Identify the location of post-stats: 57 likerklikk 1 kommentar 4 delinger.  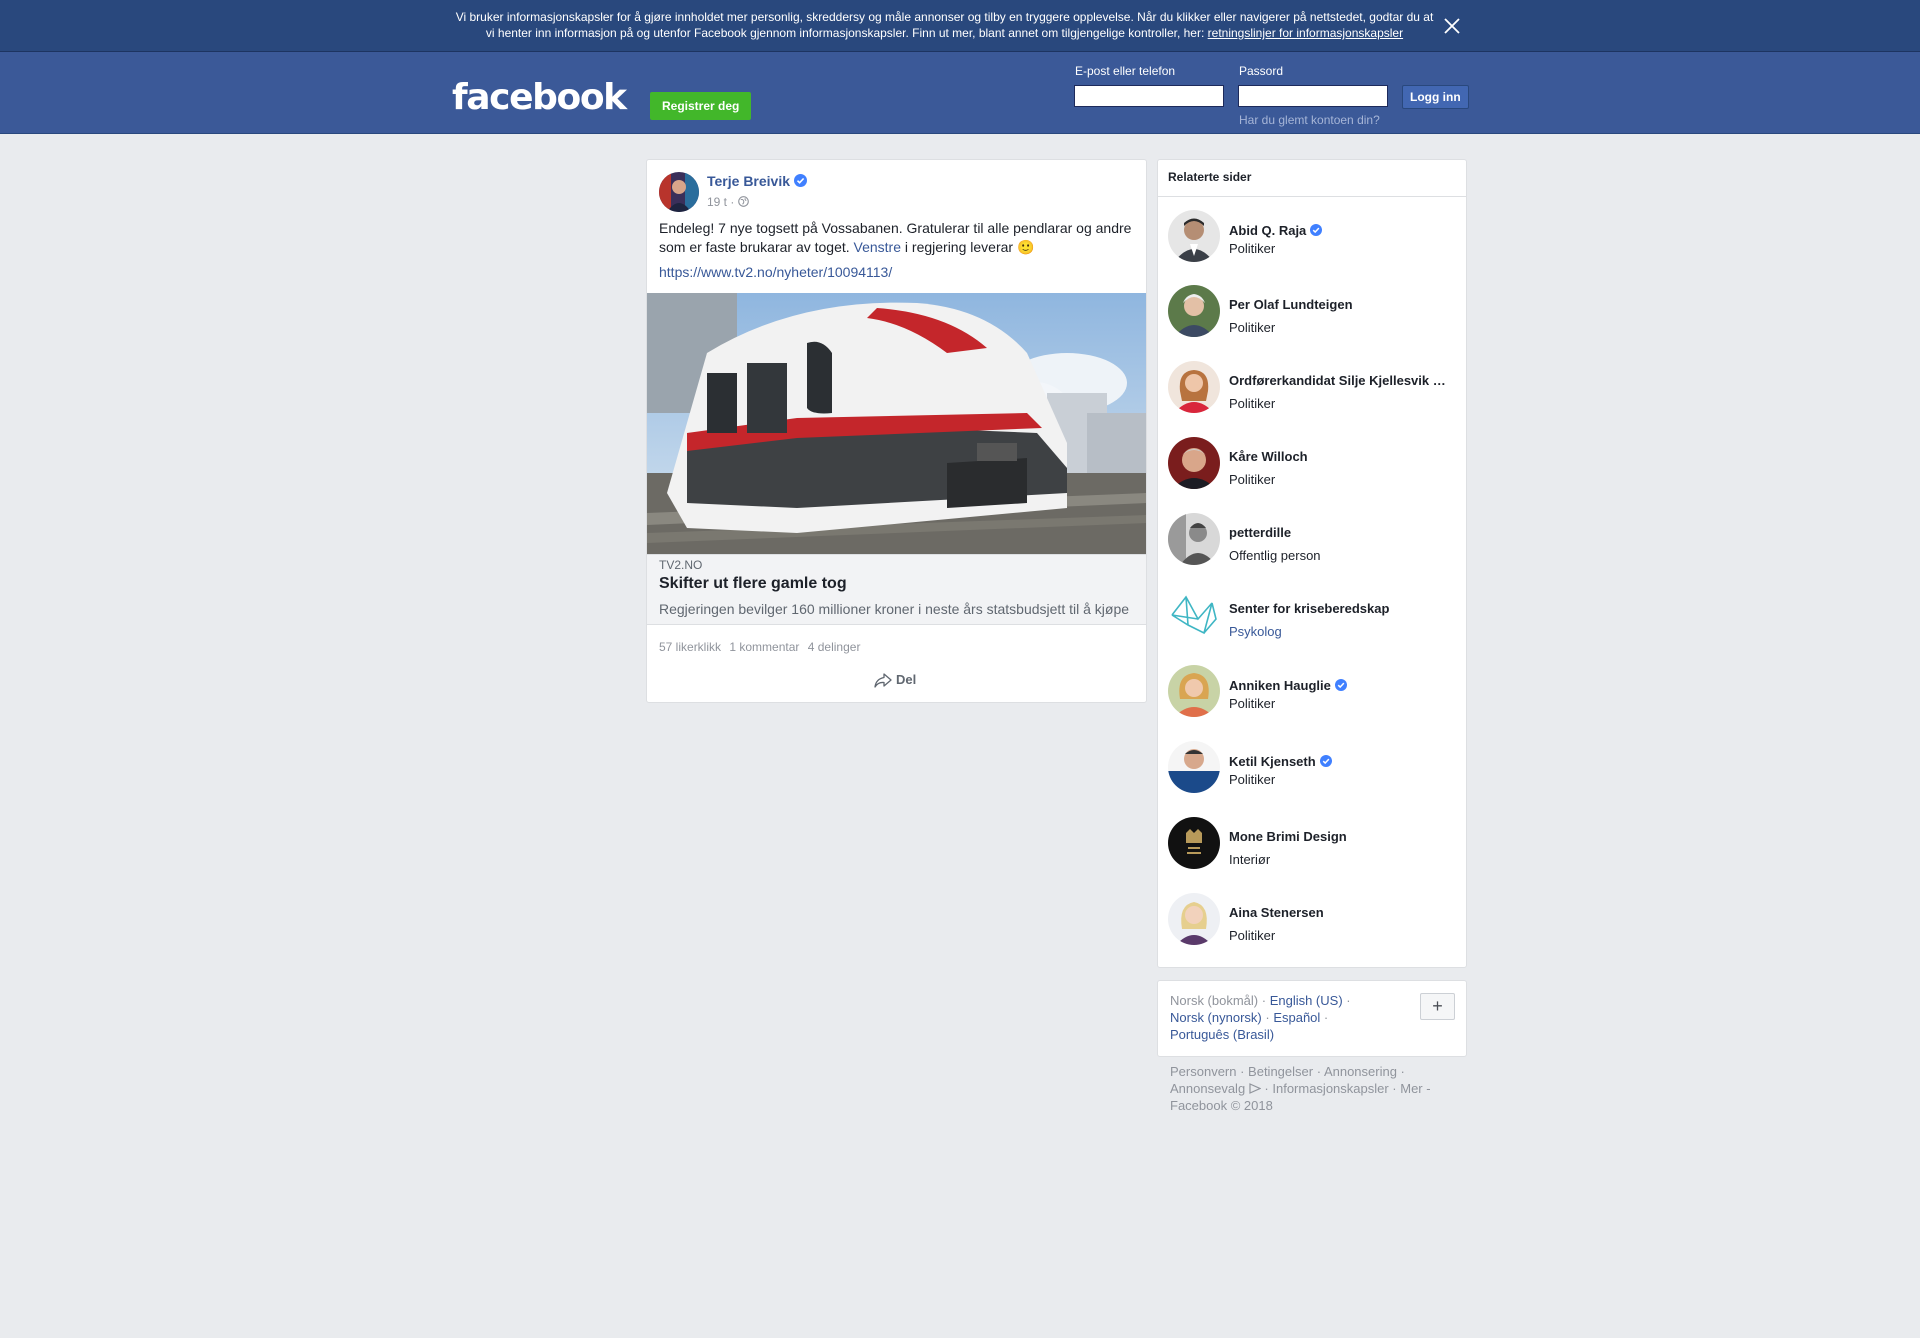
(762, 647).